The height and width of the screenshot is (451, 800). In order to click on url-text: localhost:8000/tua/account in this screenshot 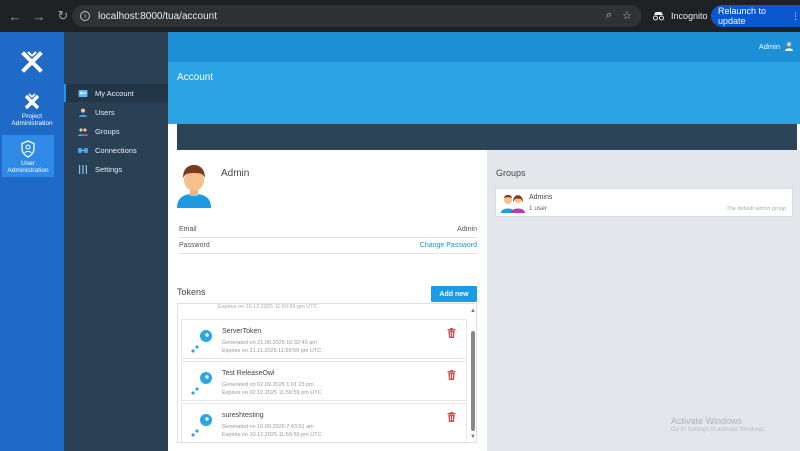, I will do `click(157, 16)`.